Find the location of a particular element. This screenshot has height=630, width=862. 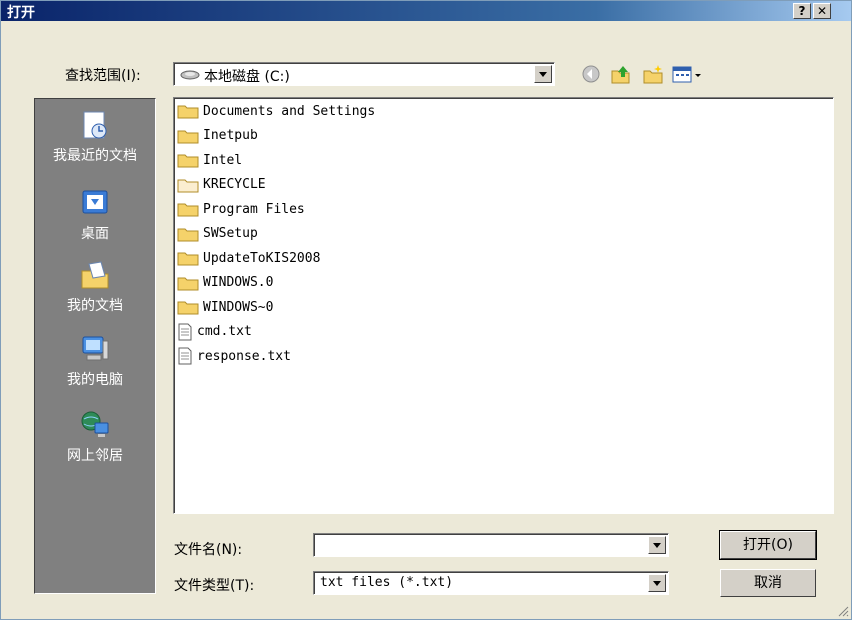

file-list-item: WINDOWS.0 is located at coordinates (225, 283).